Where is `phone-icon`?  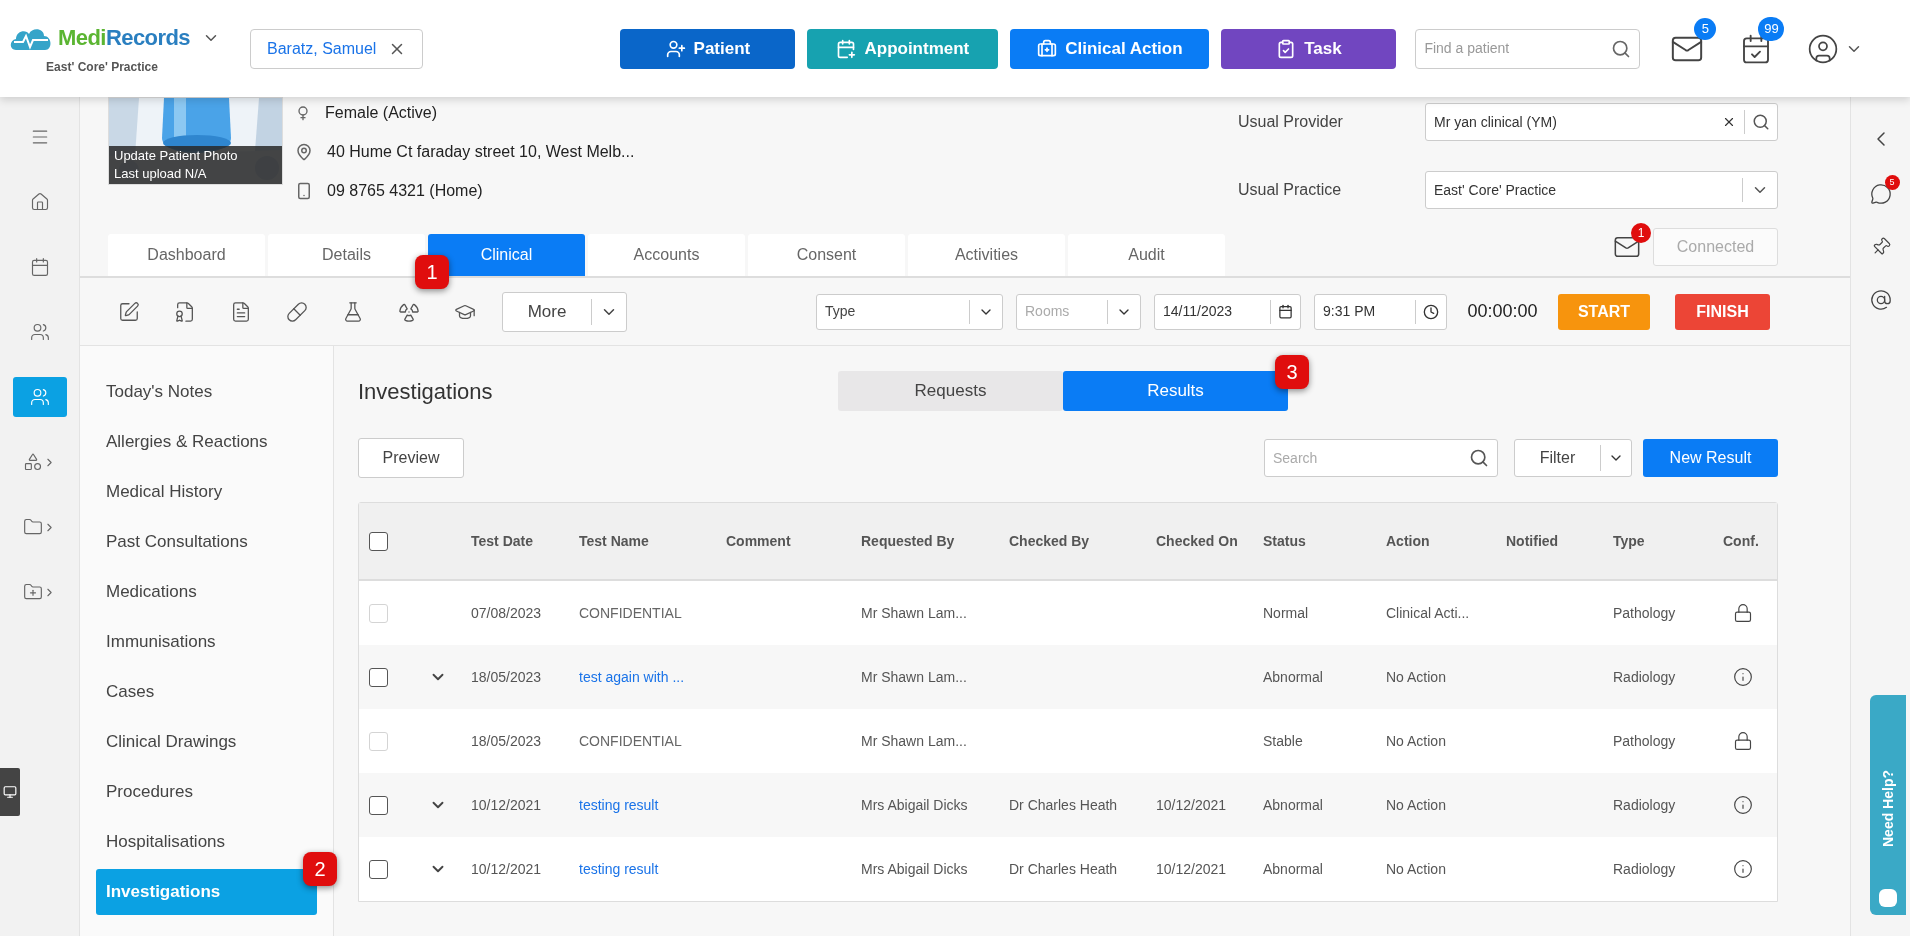 phone-icon is located at coordinates (304, 191).